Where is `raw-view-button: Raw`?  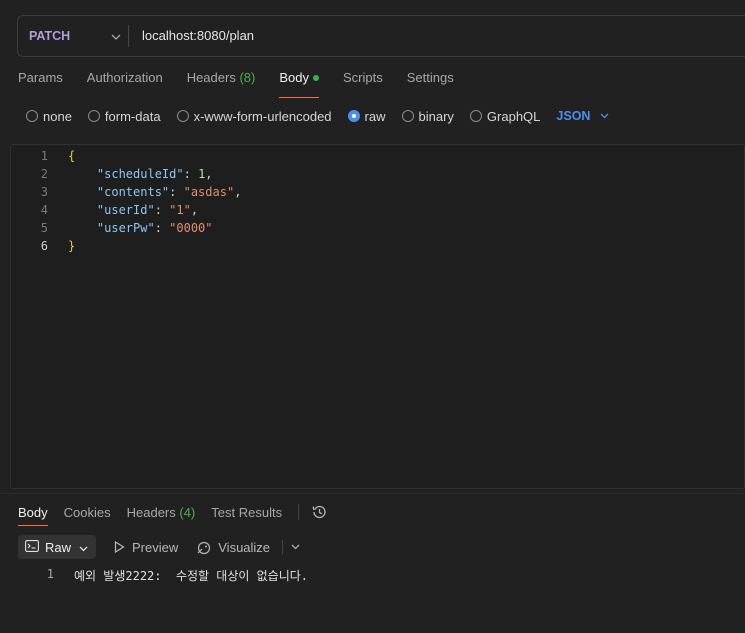
raw-view-button: Raw is located at coordinates (57, 547).